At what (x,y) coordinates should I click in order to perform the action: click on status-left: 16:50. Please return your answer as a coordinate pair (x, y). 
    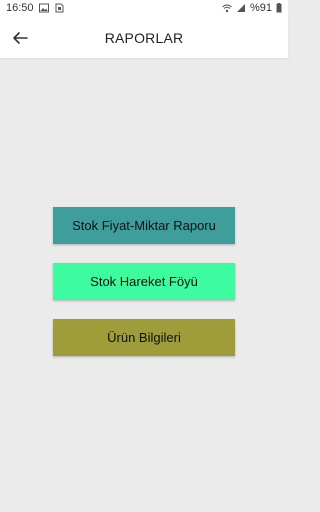
    Looking at the image, I should click on (35, 8).